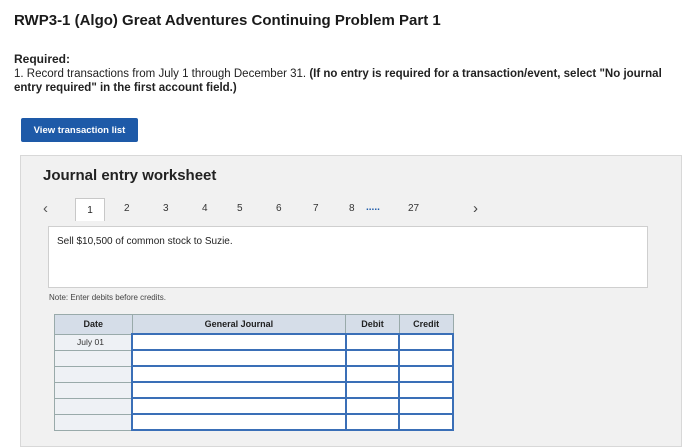  I want to click on required-label: Required:, so click(42, 59).